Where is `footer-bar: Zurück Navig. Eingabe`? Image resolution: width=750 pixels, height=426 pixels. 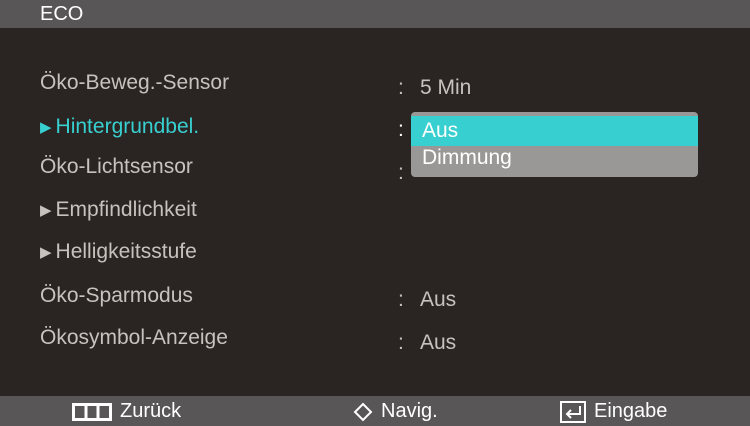
footer-bar: Zurück Navig. Eingabe is located at coordinates (375, 411).